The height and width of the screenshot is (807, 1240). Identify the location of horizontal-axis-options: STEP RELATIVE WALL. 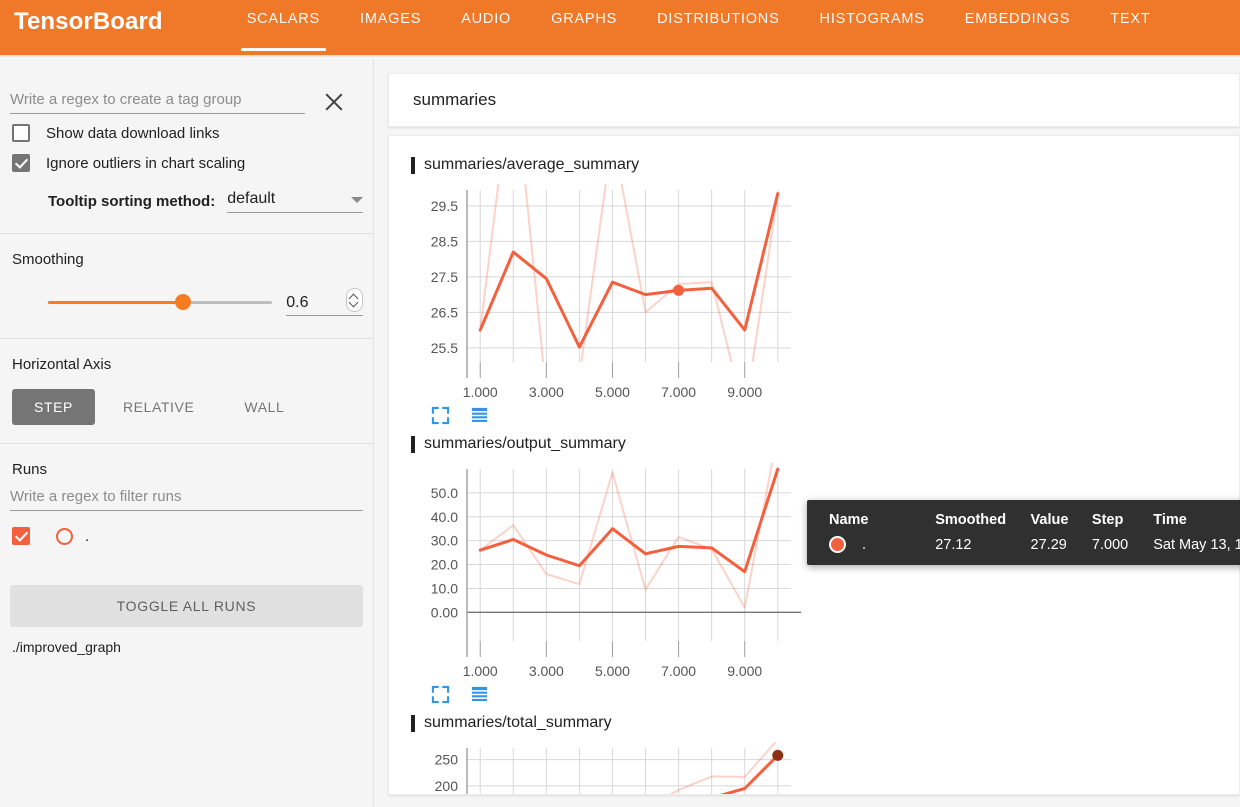
(186, 408).